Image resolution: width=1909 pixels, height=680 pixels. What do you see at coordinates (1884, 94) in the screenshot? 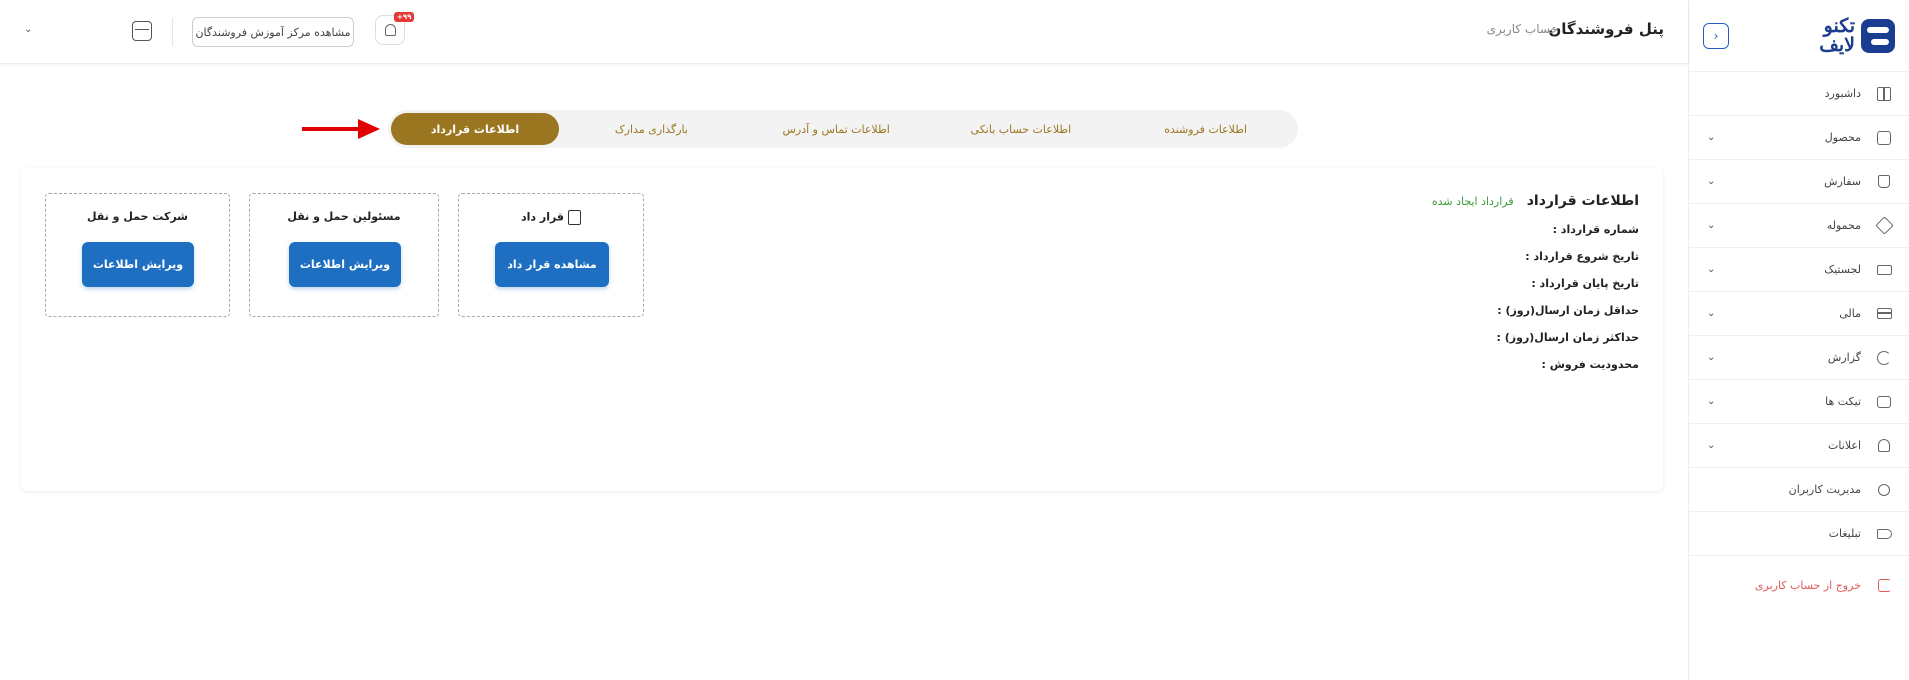
I see `dashboard-icon` at bounding box center [1884, 94].